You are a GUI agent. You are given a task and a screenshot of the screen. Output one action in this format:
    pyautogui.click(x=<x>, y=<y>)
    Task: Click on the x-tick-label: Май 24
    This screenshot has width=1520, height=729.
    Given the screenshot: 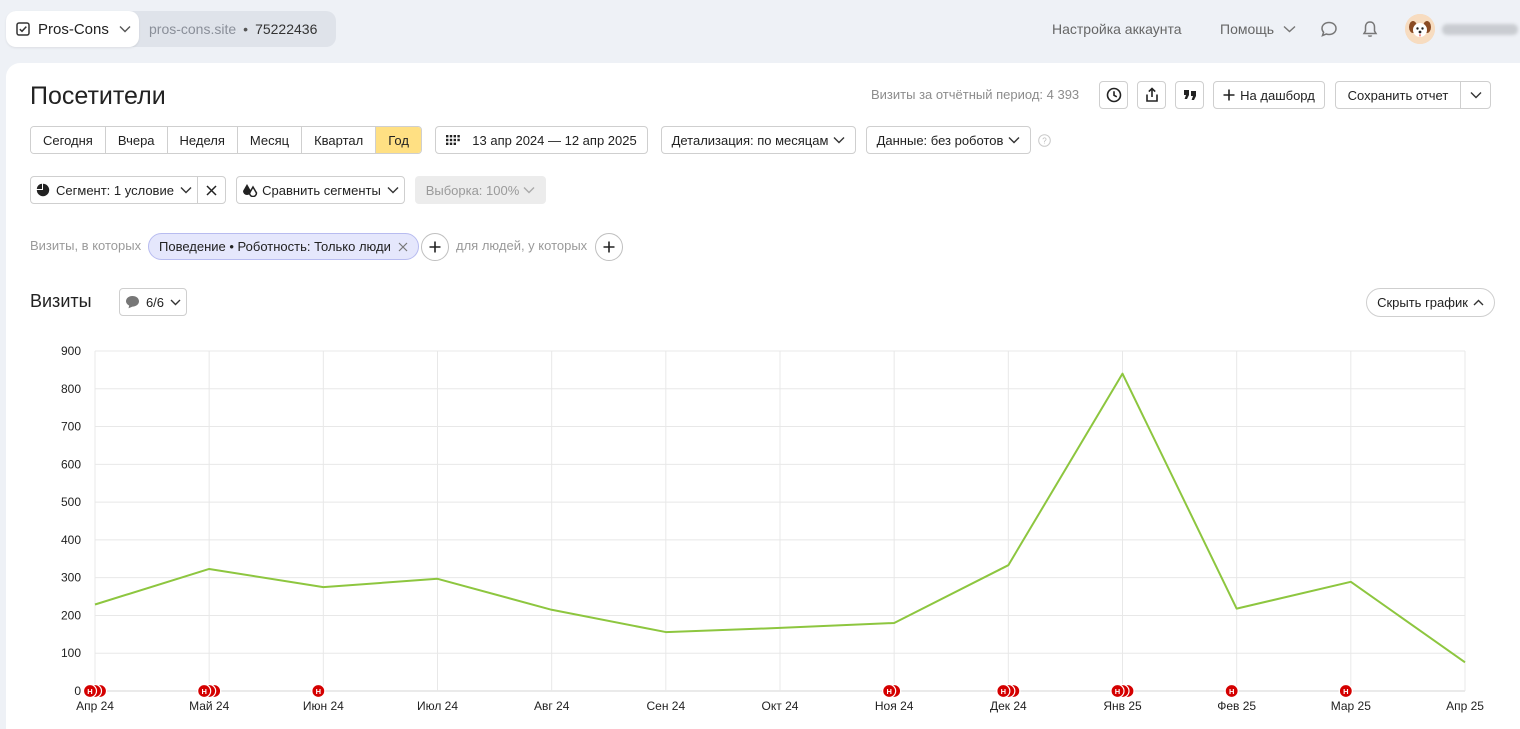 What is the action you would take?
    pyautogui.click(x=209, y=706)
    